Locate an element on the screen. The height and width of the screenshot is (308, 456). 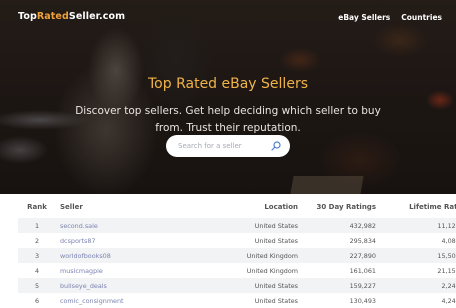
column-header-rank: Rank is located at coordinates (37, 207).